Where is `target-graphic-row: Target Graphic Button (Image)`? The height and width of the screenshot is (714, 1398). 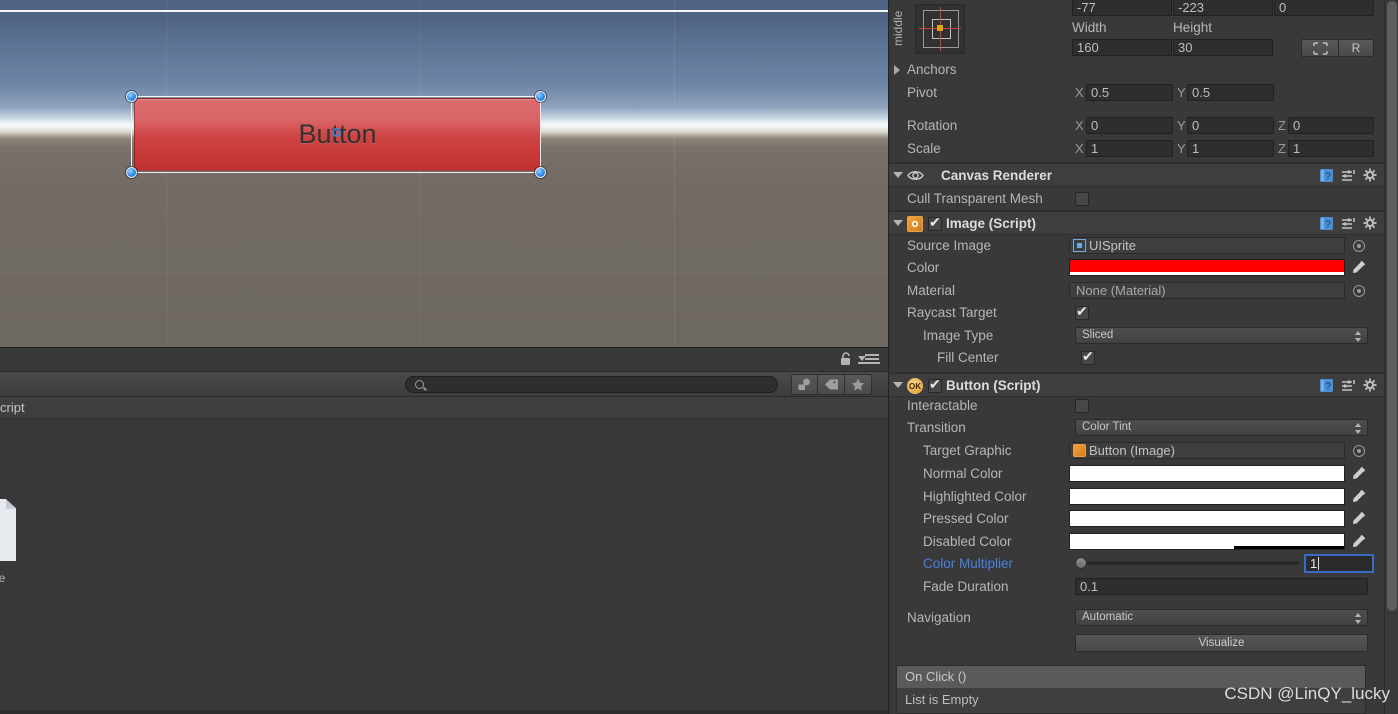 target-graphic-row: Target Graphic Button (Image) is located at coordinates (1136, 450).